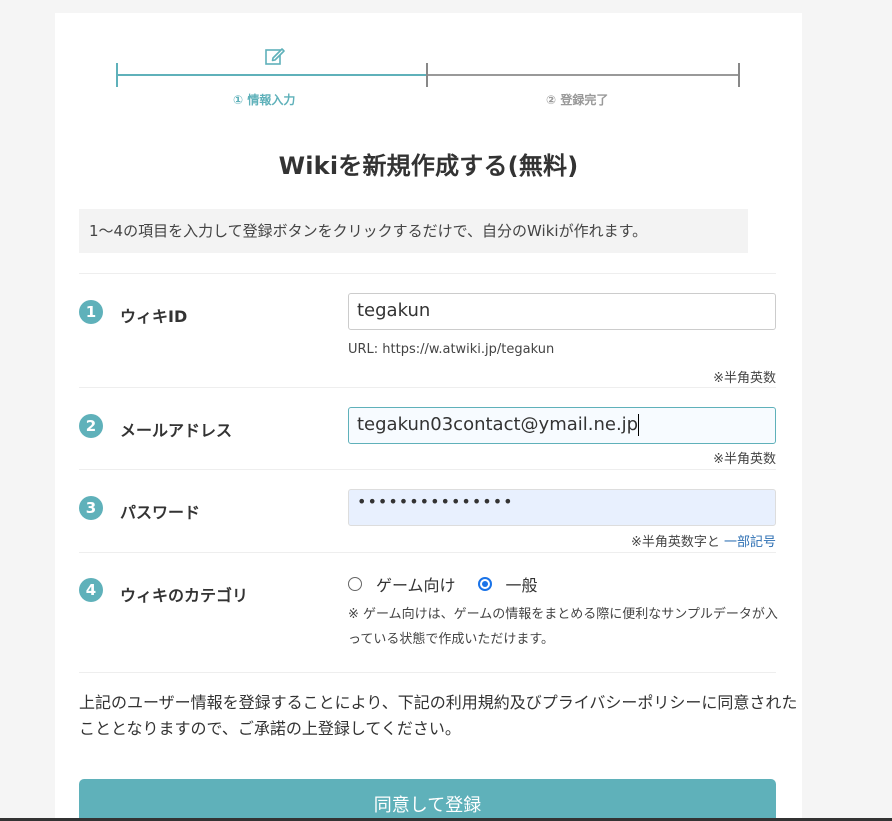 The image size is (892, 821). I want to click on page-title: Wikiを新規作成する(無料), so click(428, 166).